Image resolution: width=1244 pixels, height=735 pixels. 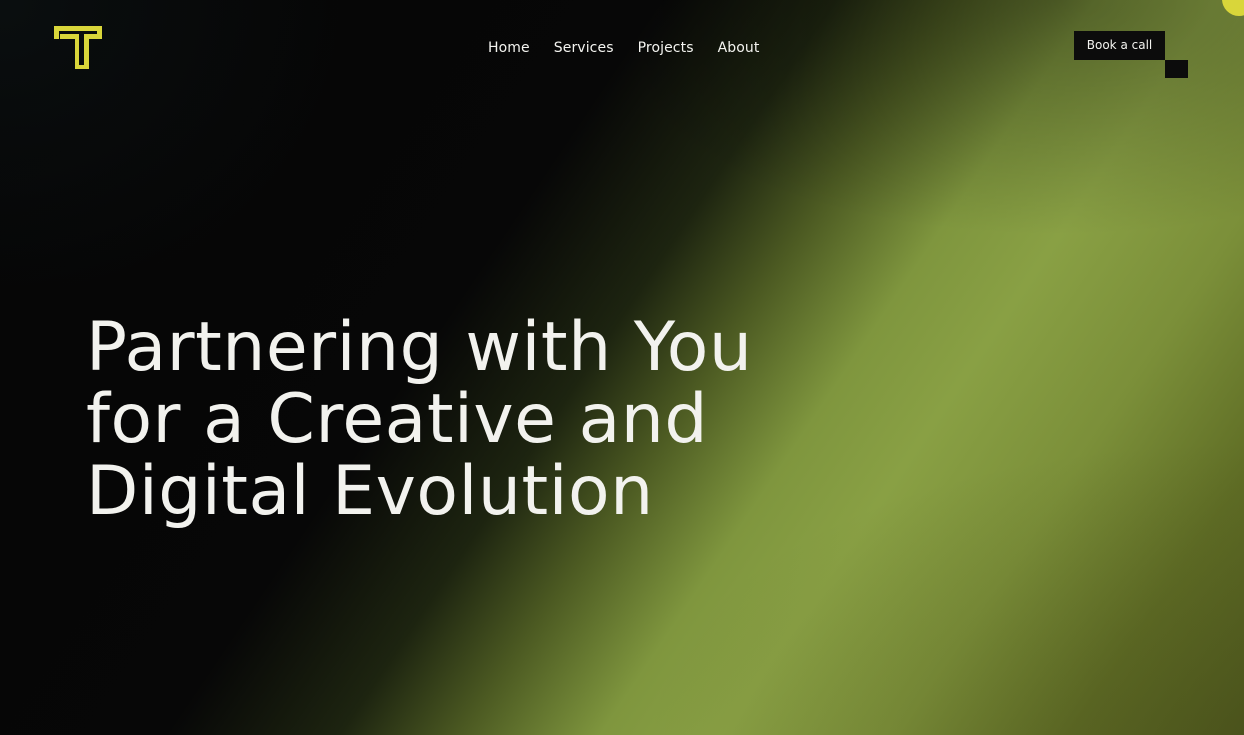 I want to click on main-nav: Home Services Projects About, so click(x=624, y=48).